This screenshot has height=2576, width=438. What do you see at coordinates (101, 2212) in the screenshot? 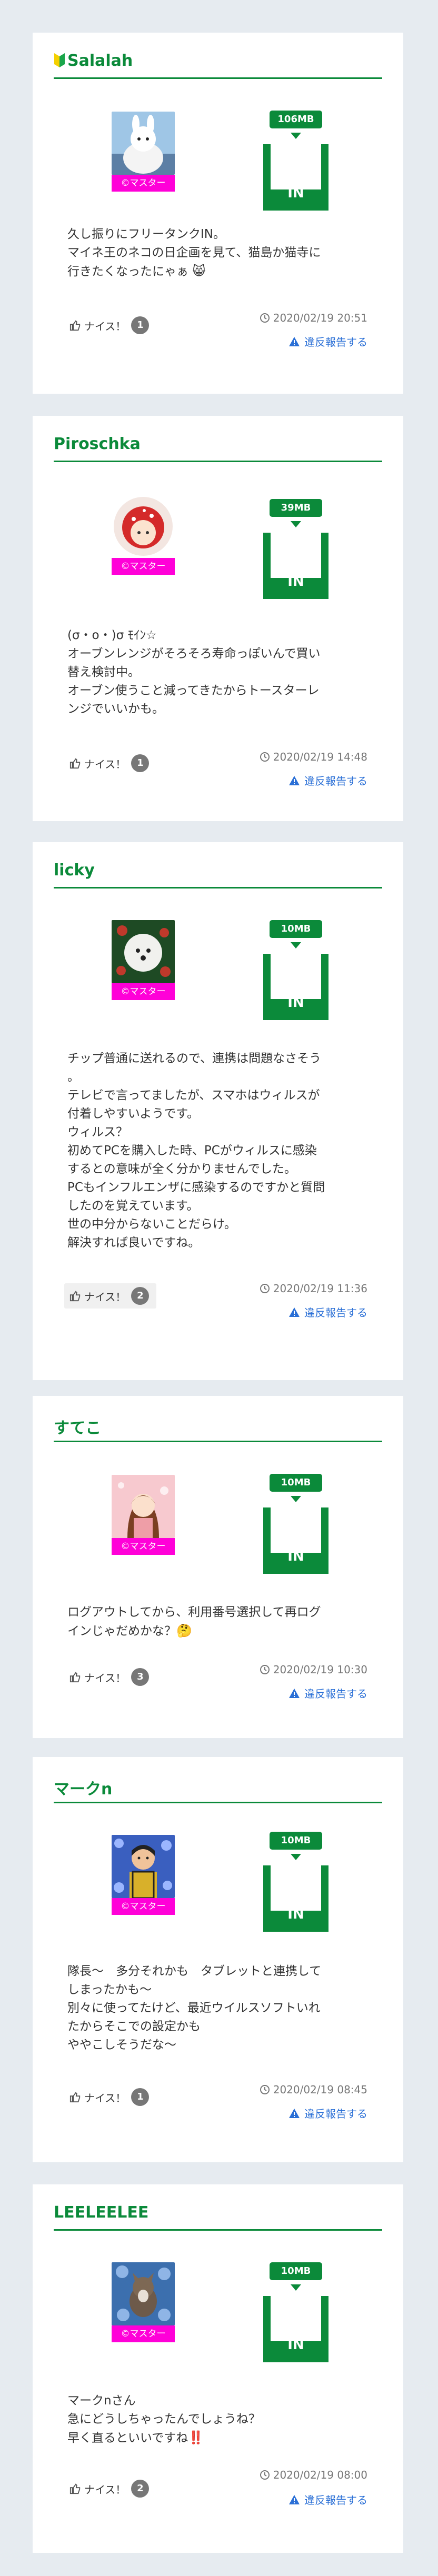
I see `username-link: LEELEELEE` at bounding box center [101, 2212].